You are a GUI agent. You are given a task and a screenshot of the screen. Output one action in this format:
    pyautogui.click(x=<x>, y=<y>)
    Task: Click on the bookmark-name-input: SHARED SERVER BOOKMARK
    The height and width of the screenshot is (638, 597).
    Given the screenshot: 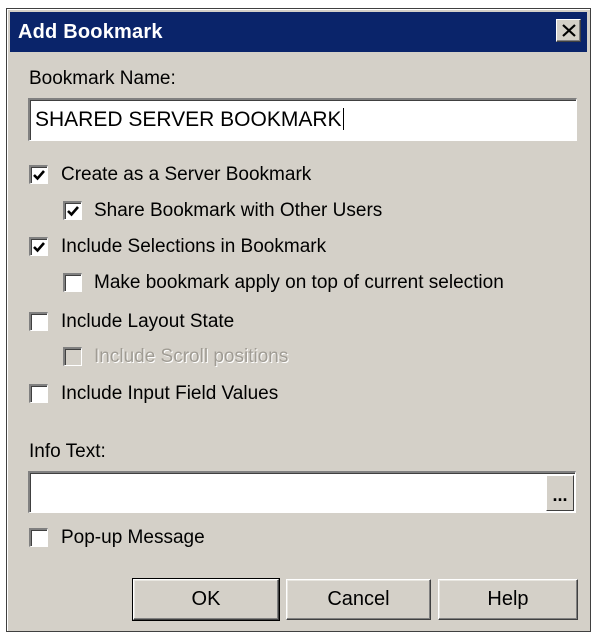 What is the action you would take?
    pyautogui.click(x=302, y=119)
    